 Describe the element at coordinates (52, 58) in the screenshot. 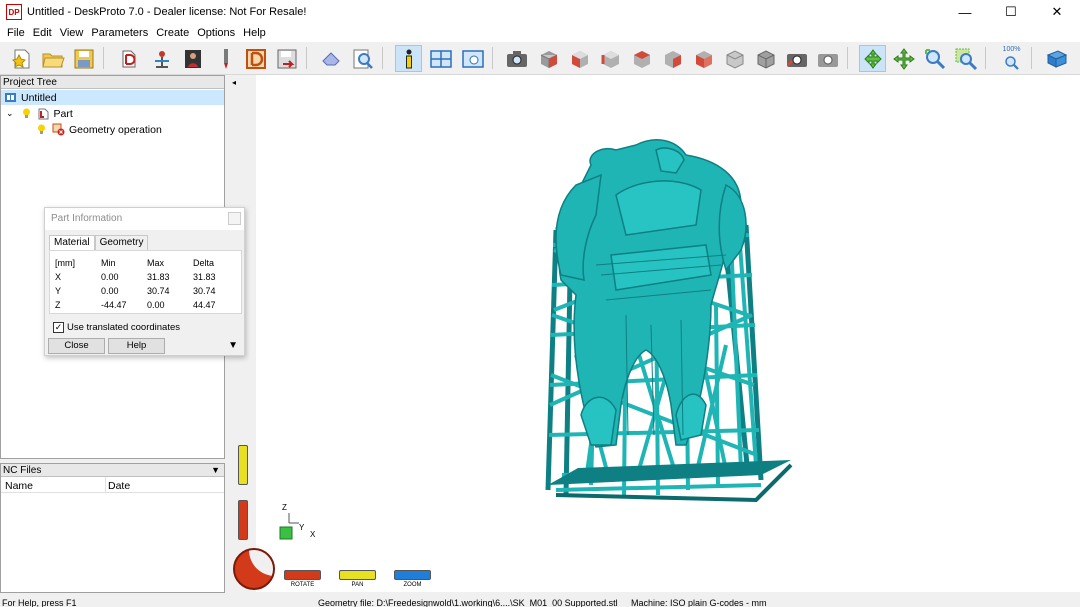

I see `open-folder-icon` at that location.